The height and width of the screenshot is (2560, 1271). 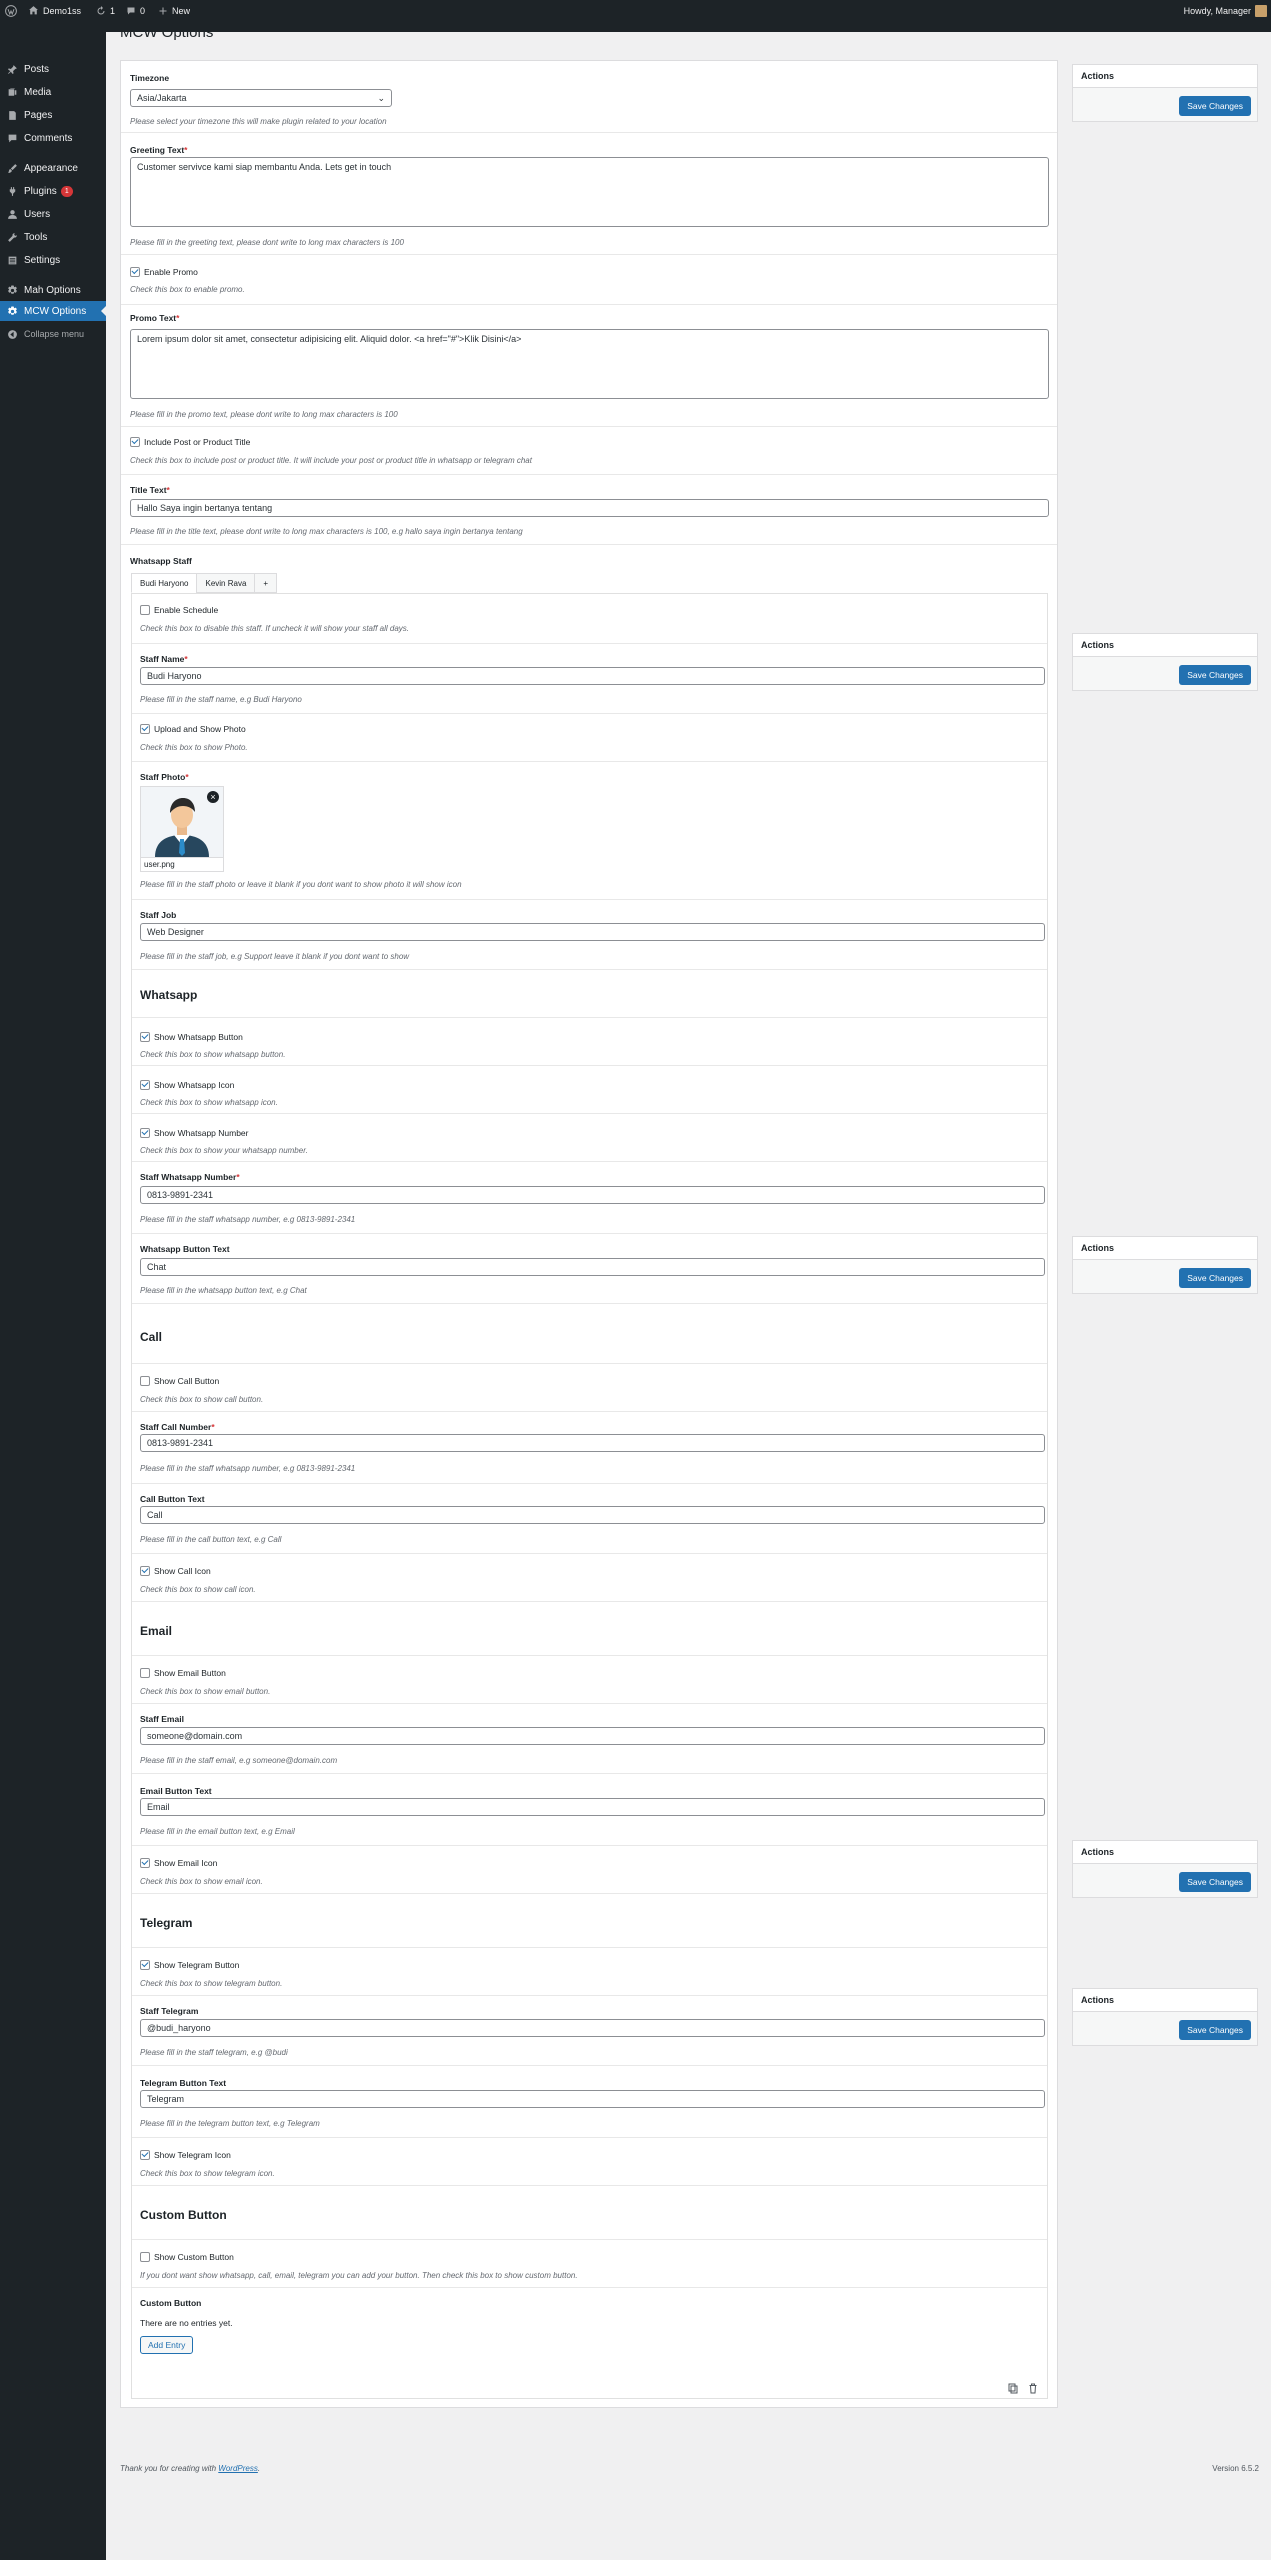 What do you see at coordinates (191, 1037) in the screenshot?
I see `show-whatsapp-button-checkbox: Show Whatsapp Button` at bounding box center [191, 1037].